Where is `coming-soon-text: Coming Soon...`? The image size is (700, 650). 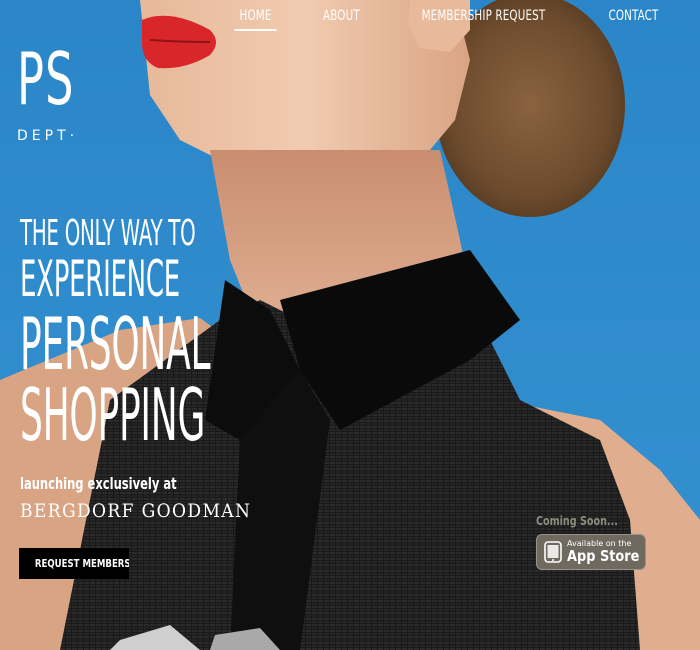 coming-soon-text: Coming Soon... is located at coordinates (577, 521).